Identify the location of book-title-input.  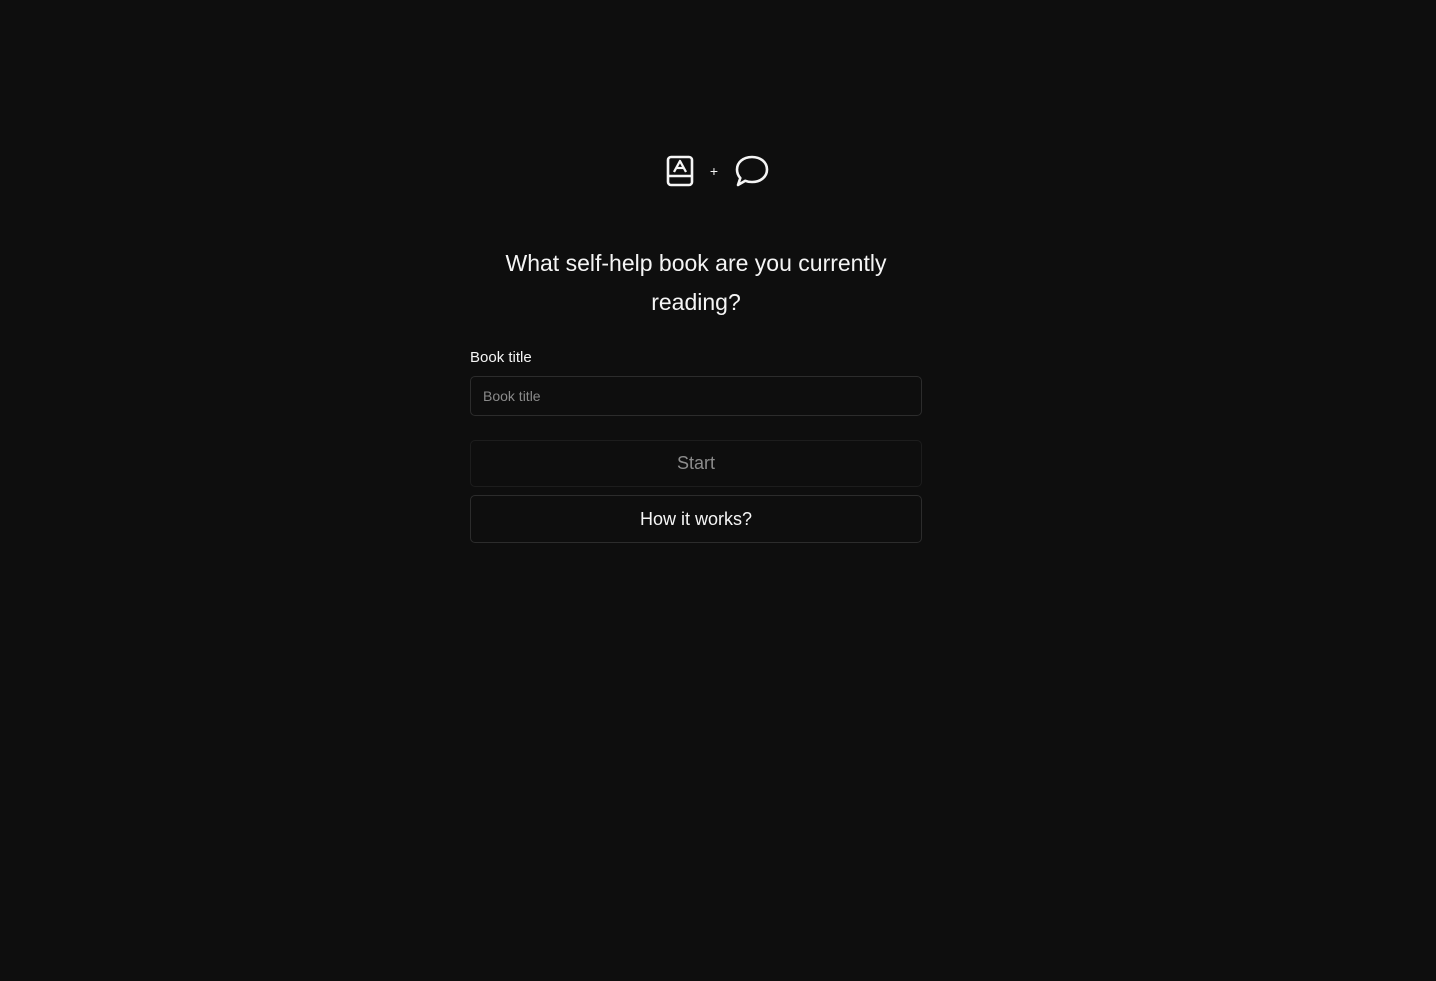
(696, 396).